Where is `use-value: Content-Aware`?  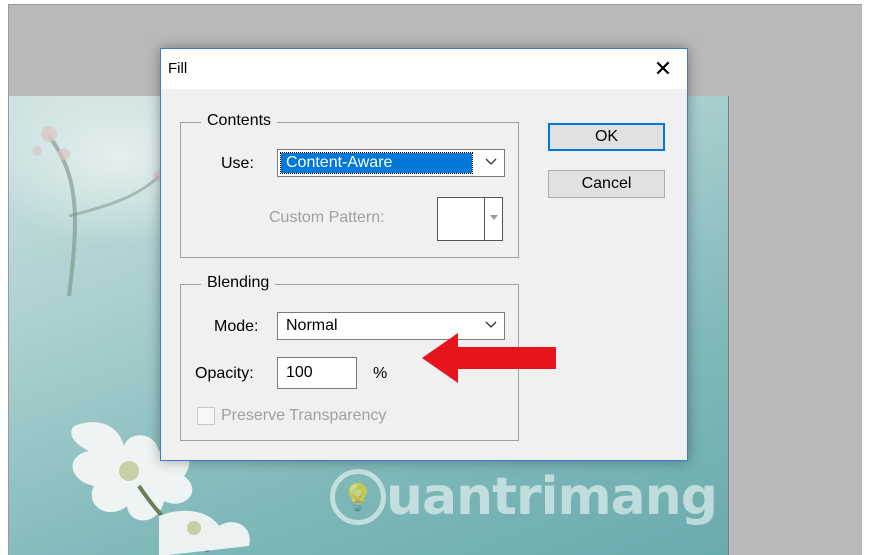 use-value: Content-Aware is located at coordinates (339, 162).